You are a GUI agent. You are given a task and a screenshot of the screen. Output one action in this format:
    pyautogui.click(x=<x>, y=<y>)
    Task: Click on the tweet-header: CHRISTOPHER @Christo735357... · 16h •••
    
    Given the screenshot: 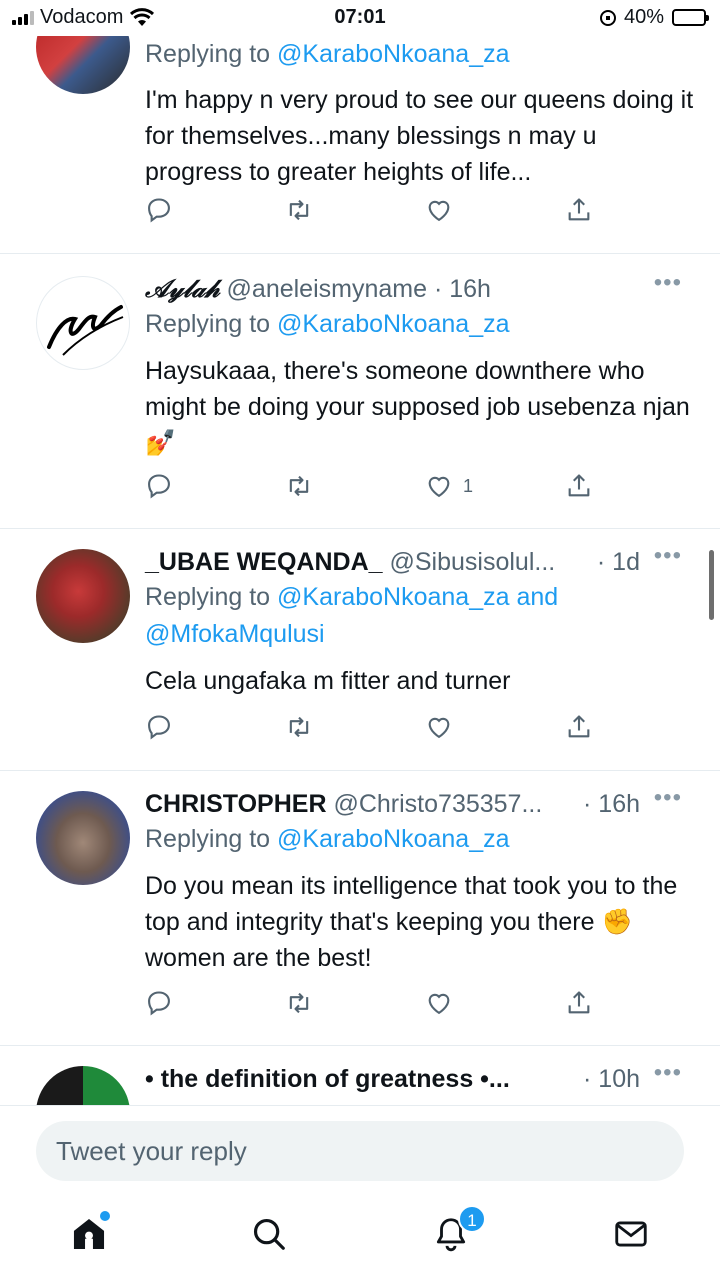 What is the action you would take?
    pyautogui.click(x=420, y=802)
    